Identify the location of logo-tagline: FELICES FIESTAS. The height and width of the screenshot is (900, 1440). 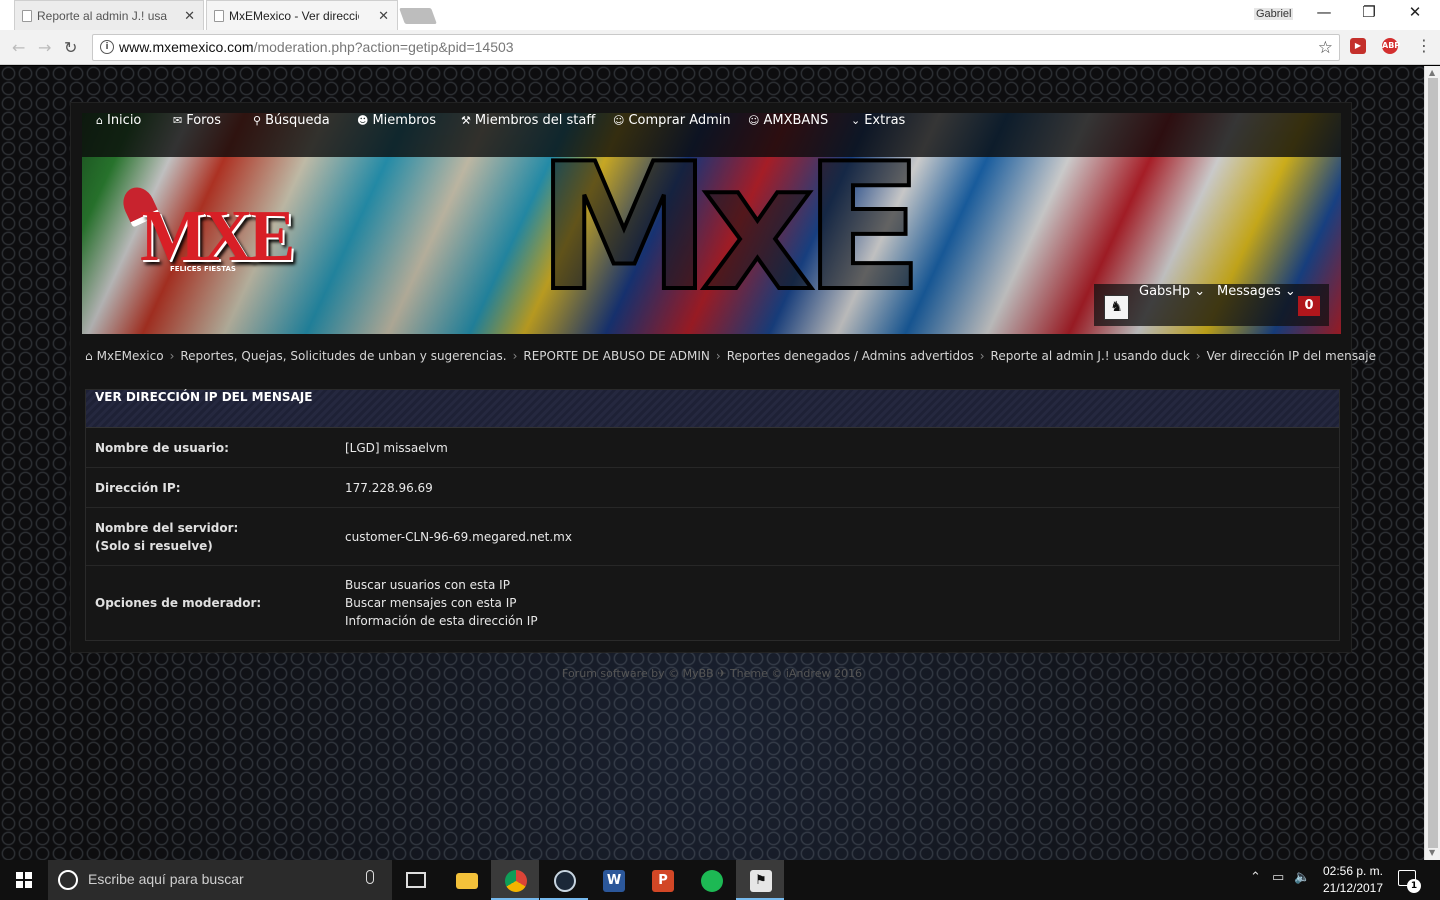
(203, 269).